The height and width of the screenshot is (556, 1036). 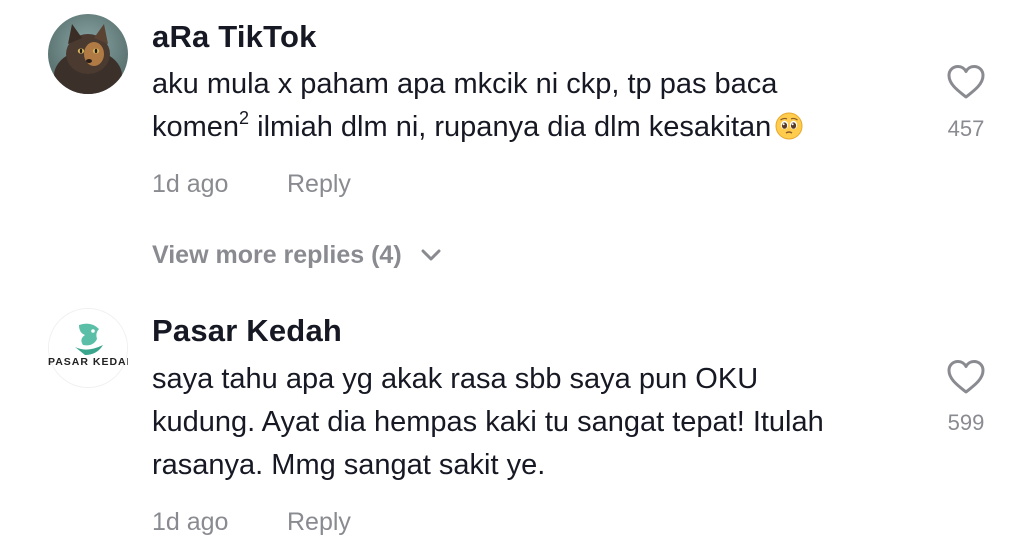 I want to click on username: Pasar Kedah, so click(x=247, y=331).